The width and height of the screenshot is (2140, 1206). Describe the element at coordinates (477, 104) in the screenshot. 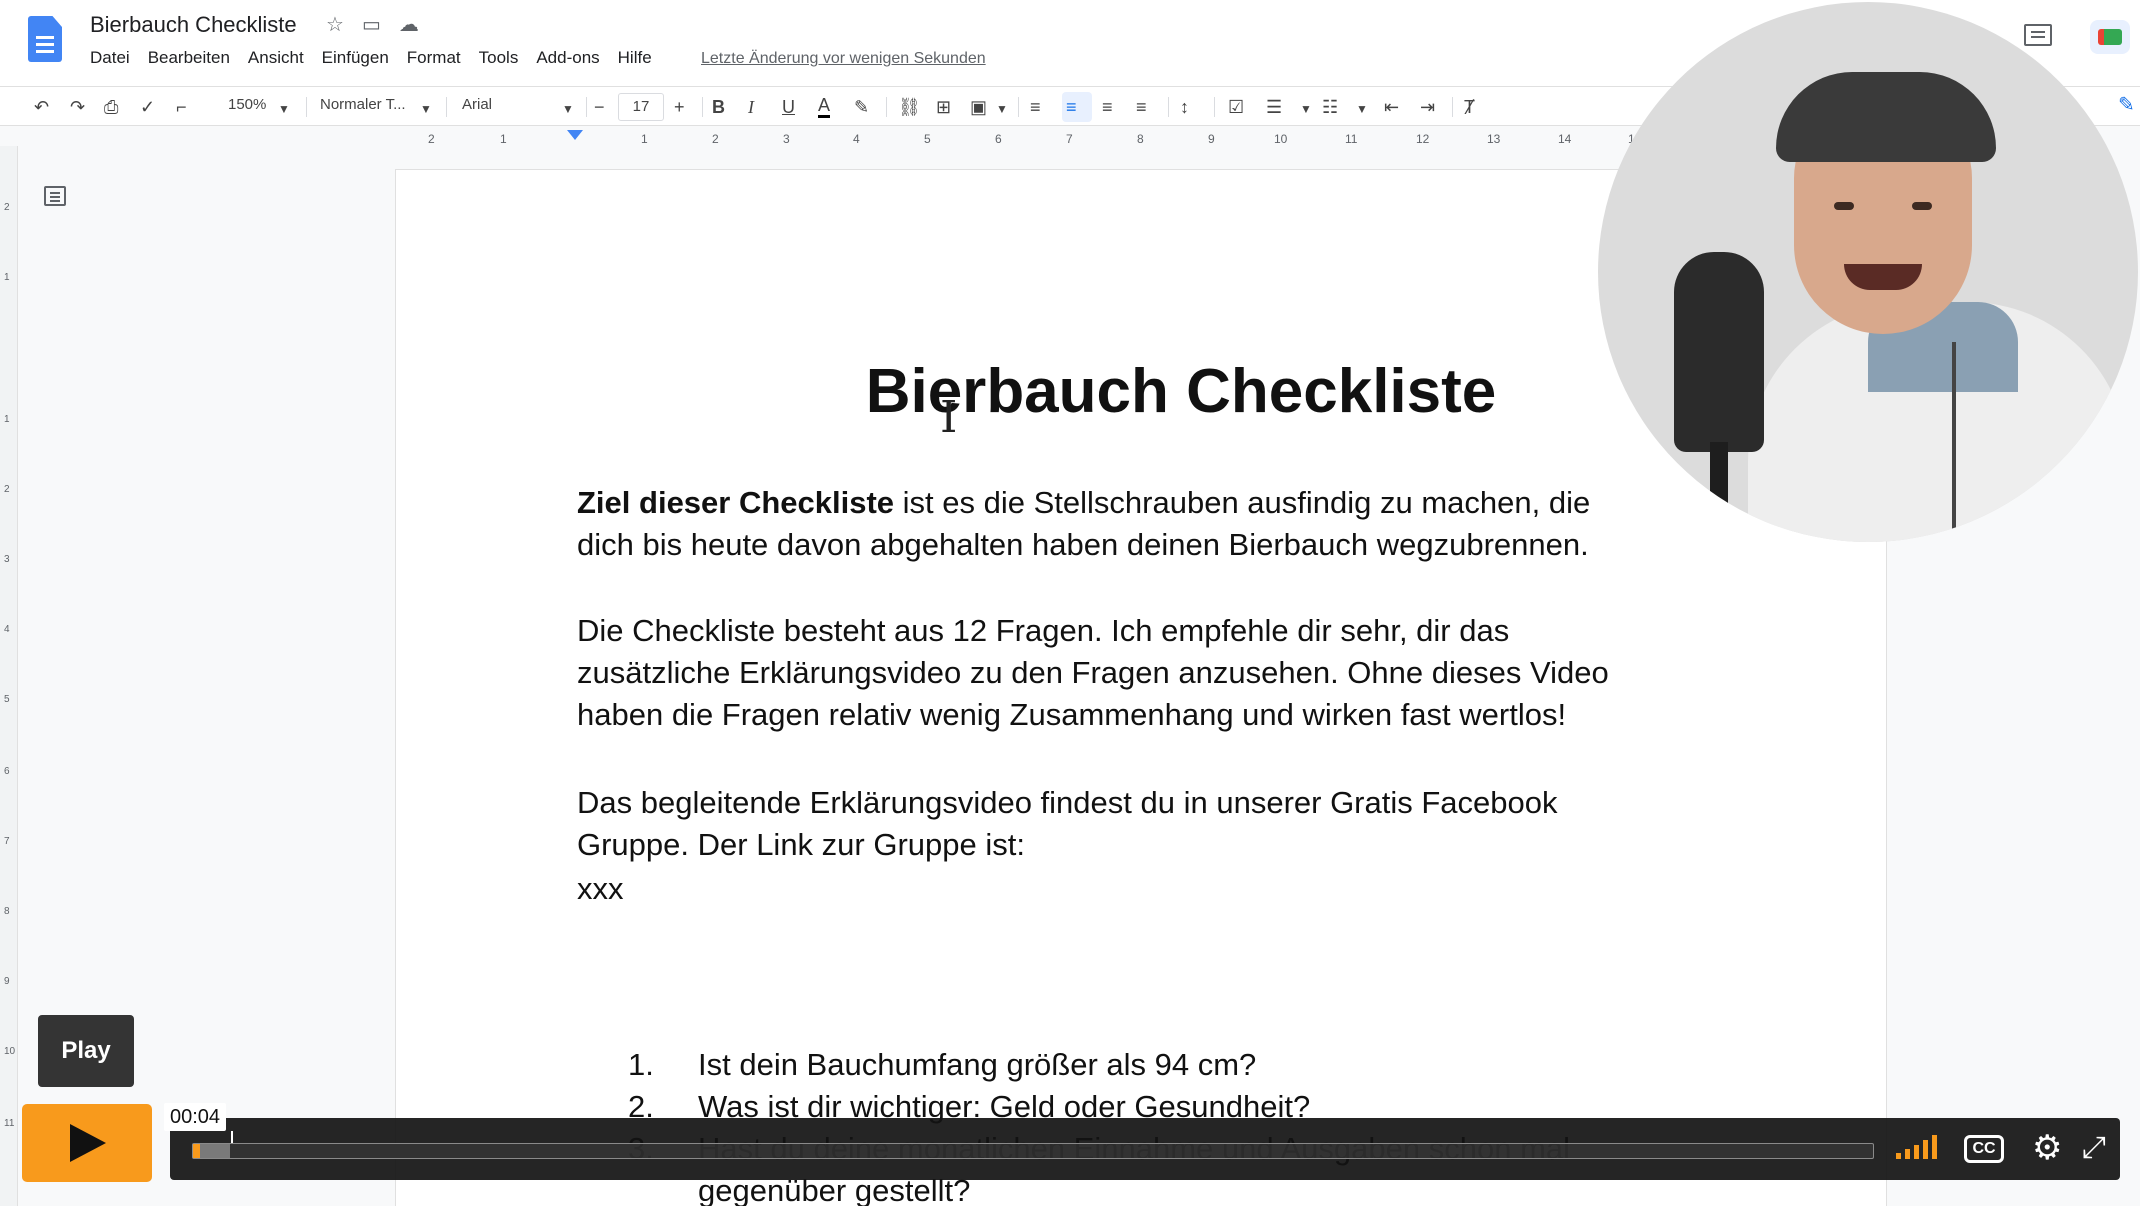

I see `font-select: Arial` at that location.